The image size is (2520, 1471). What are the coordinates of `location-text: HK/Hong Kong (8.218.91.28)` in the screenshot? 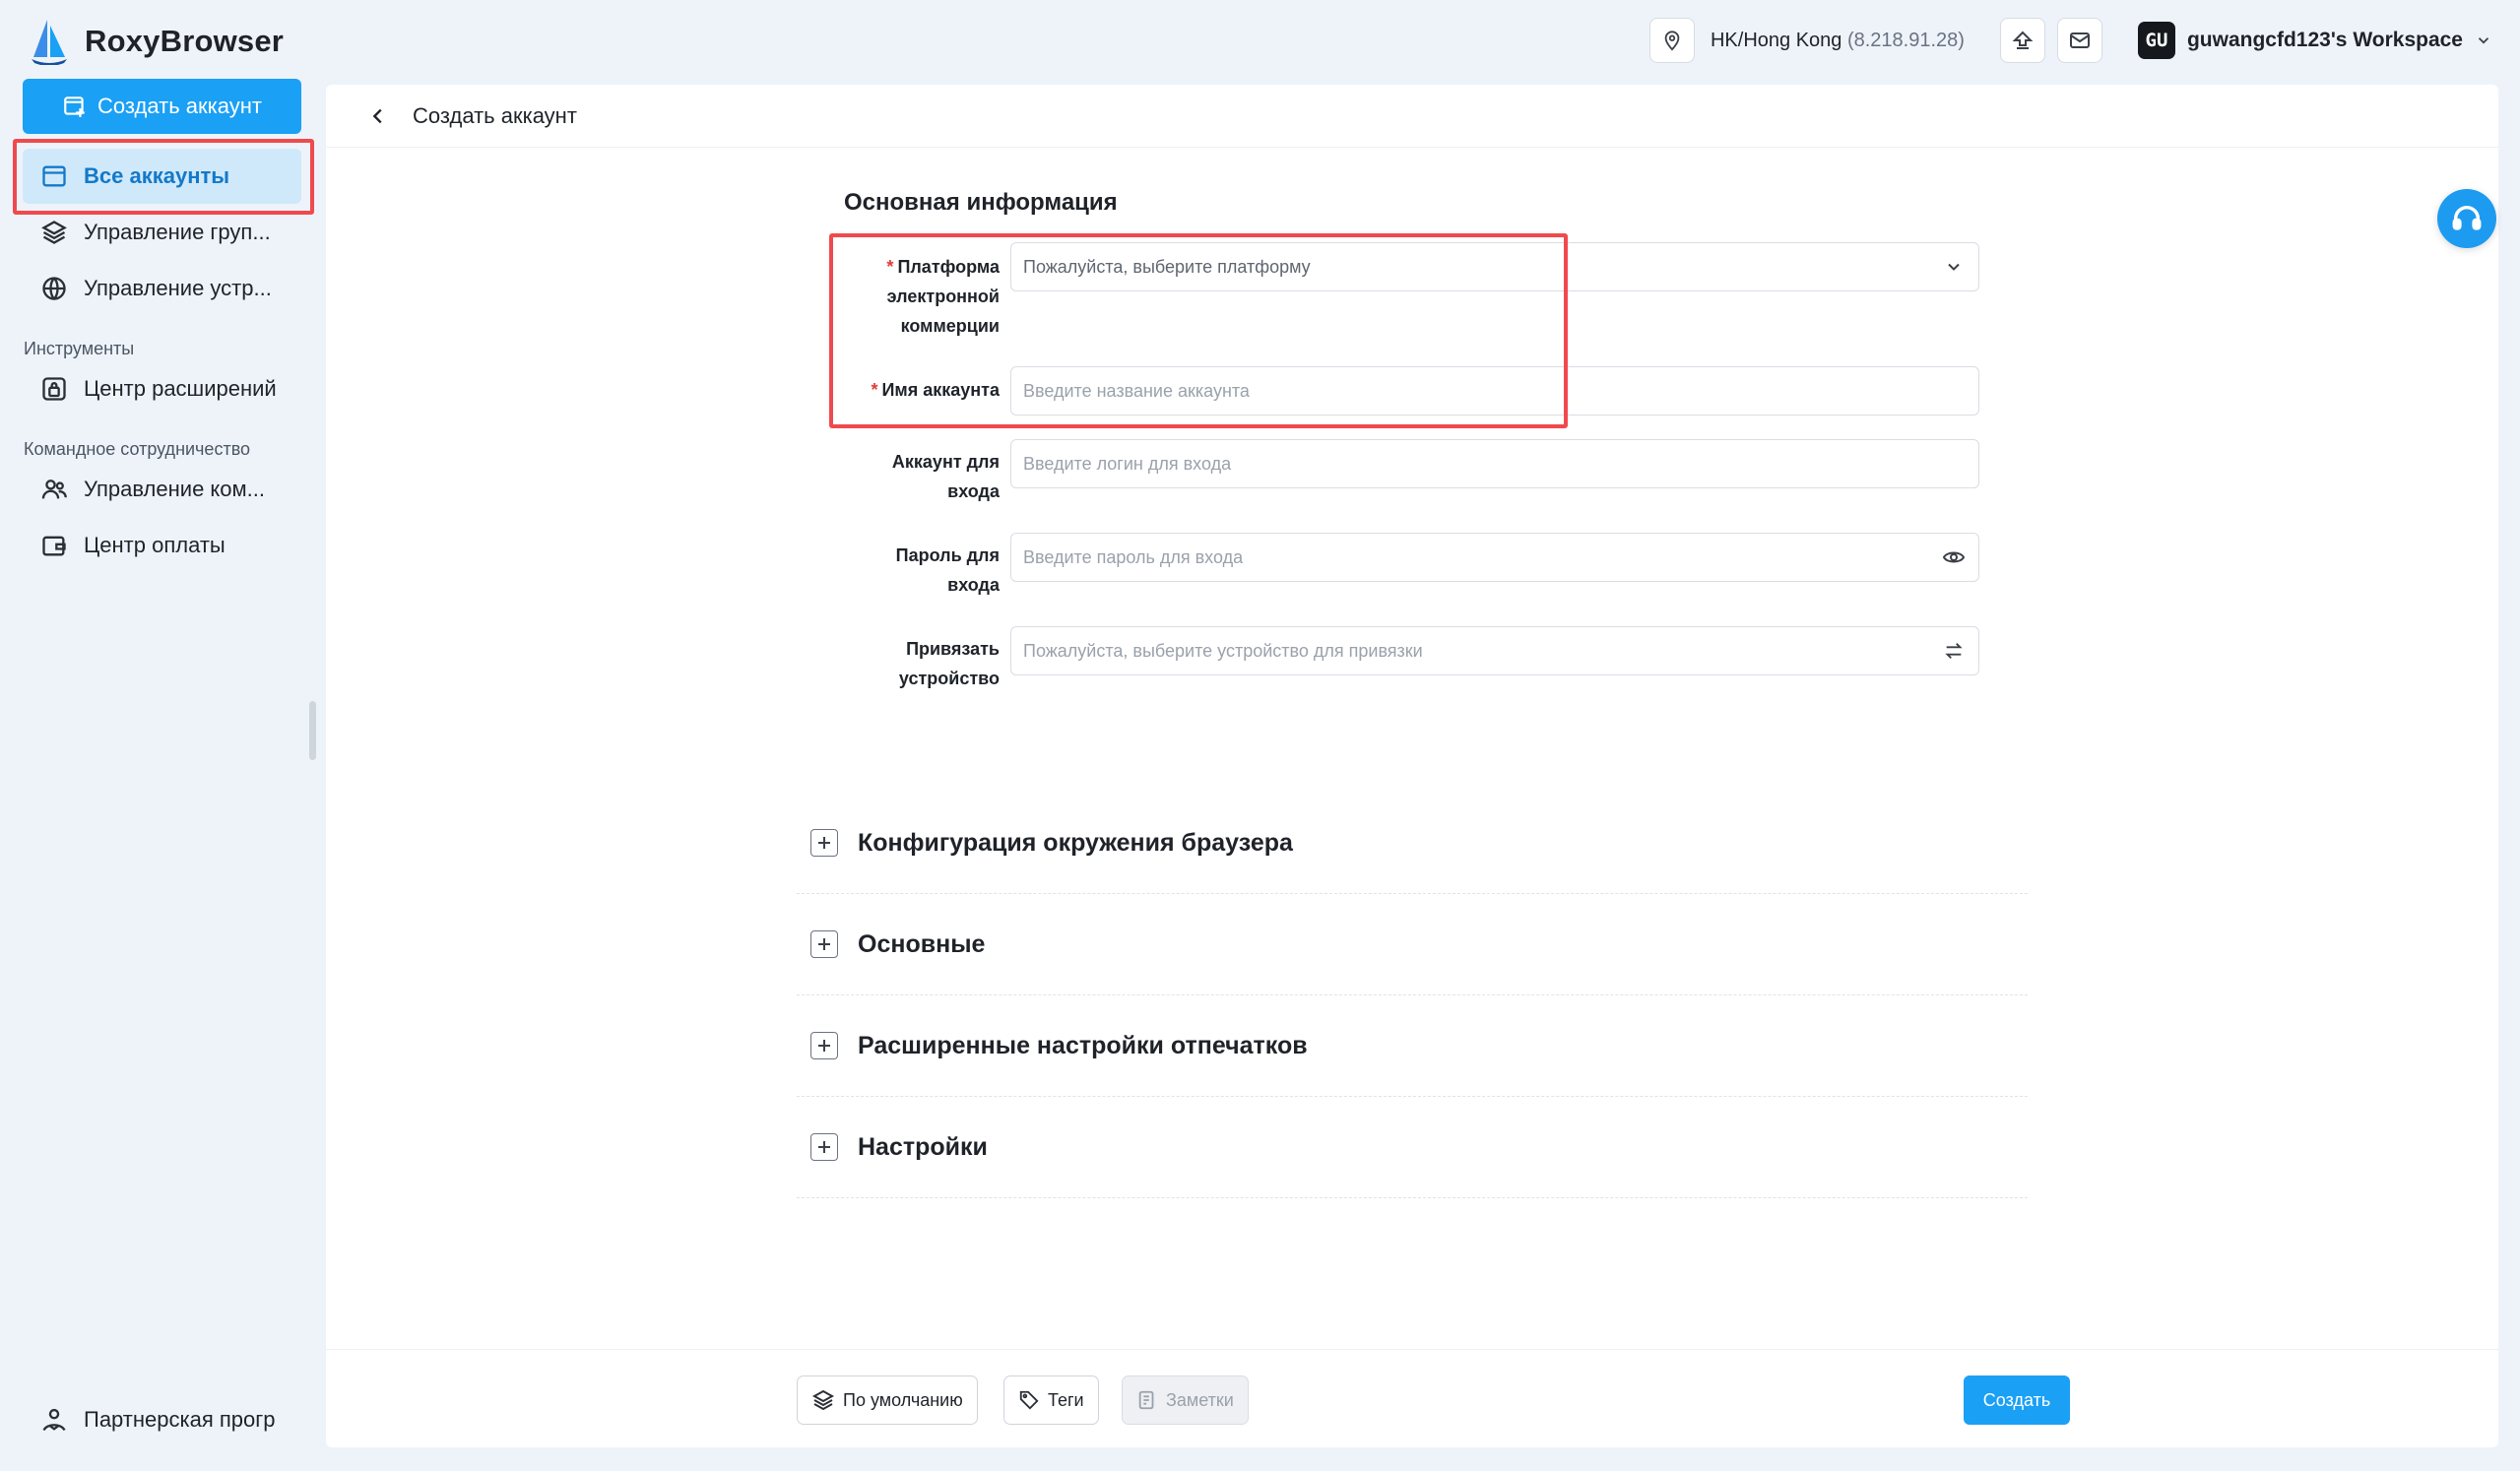 It's located at (1838, 41).